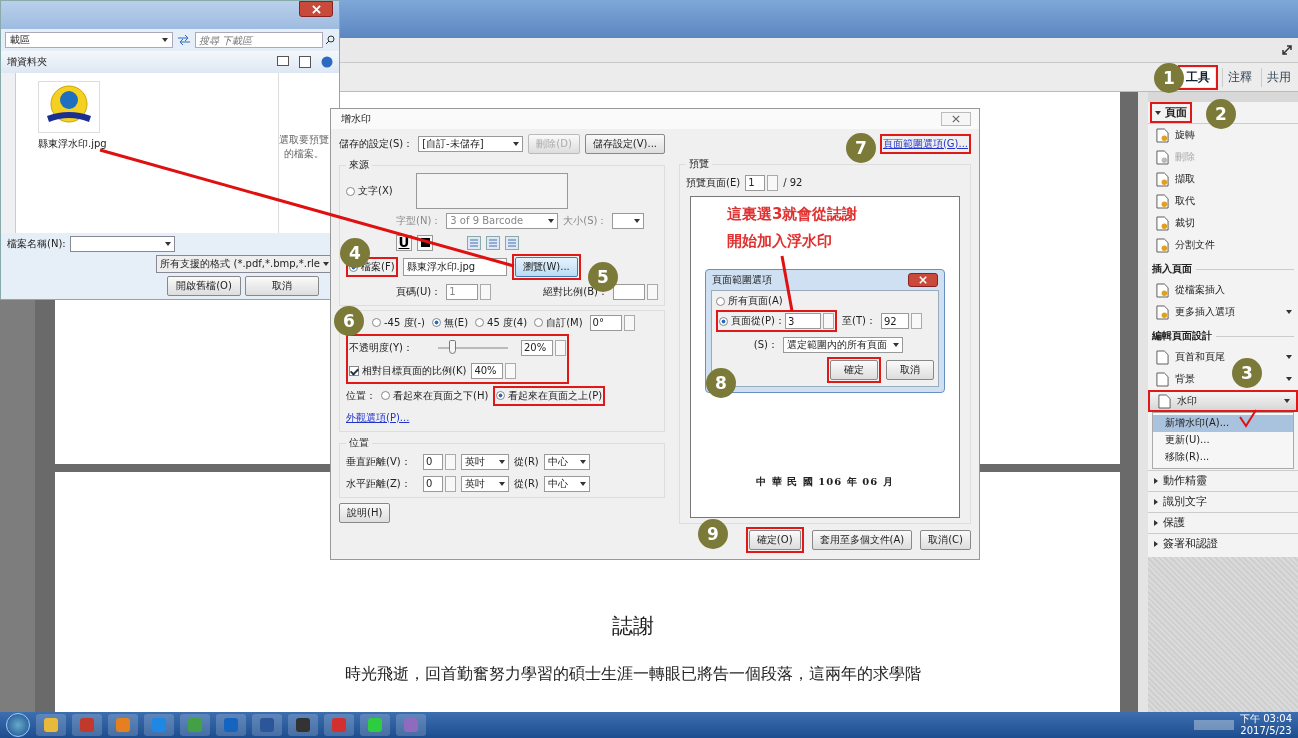  What do you see at coordinates (359, 165) in the screenshot?
I see `group-heading: 來源` at bounding box center [359, 165].